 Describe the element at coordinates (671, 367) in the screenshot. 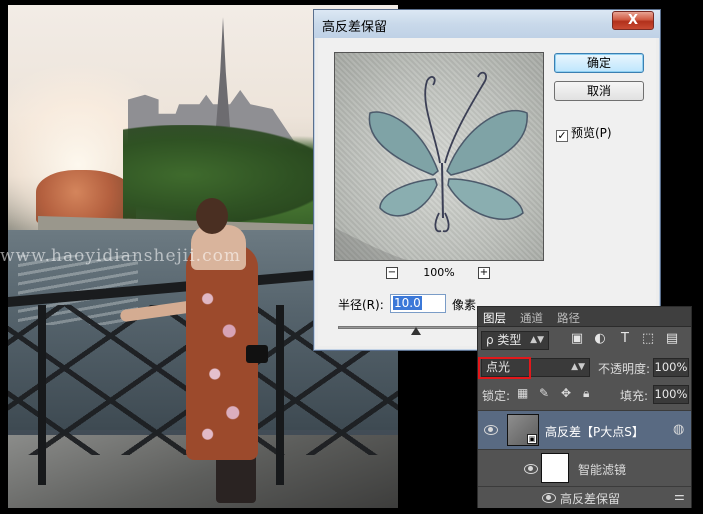

I see `opacity-input: 100%` at that location.